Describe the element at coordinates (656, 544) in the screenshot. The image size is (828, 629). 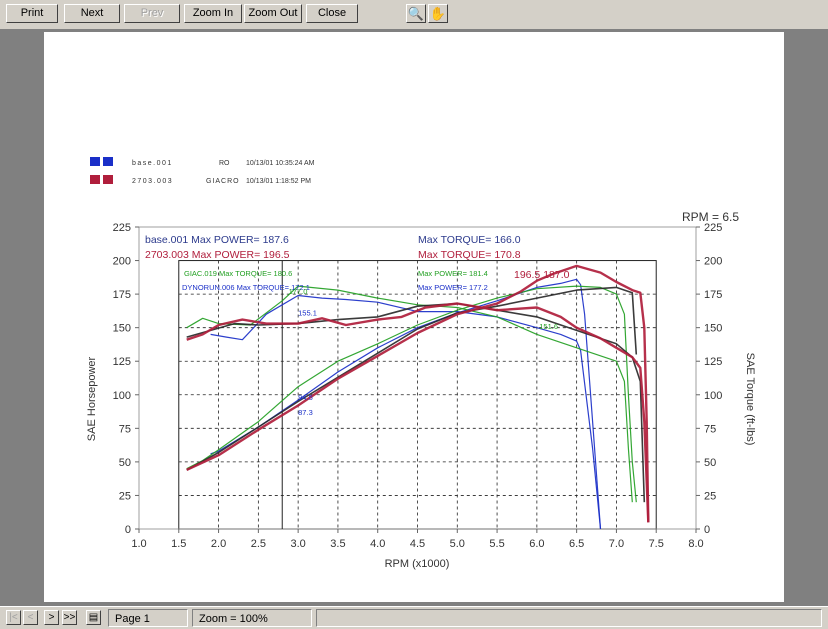
I see `x-tick-label: 7.5` at that location.